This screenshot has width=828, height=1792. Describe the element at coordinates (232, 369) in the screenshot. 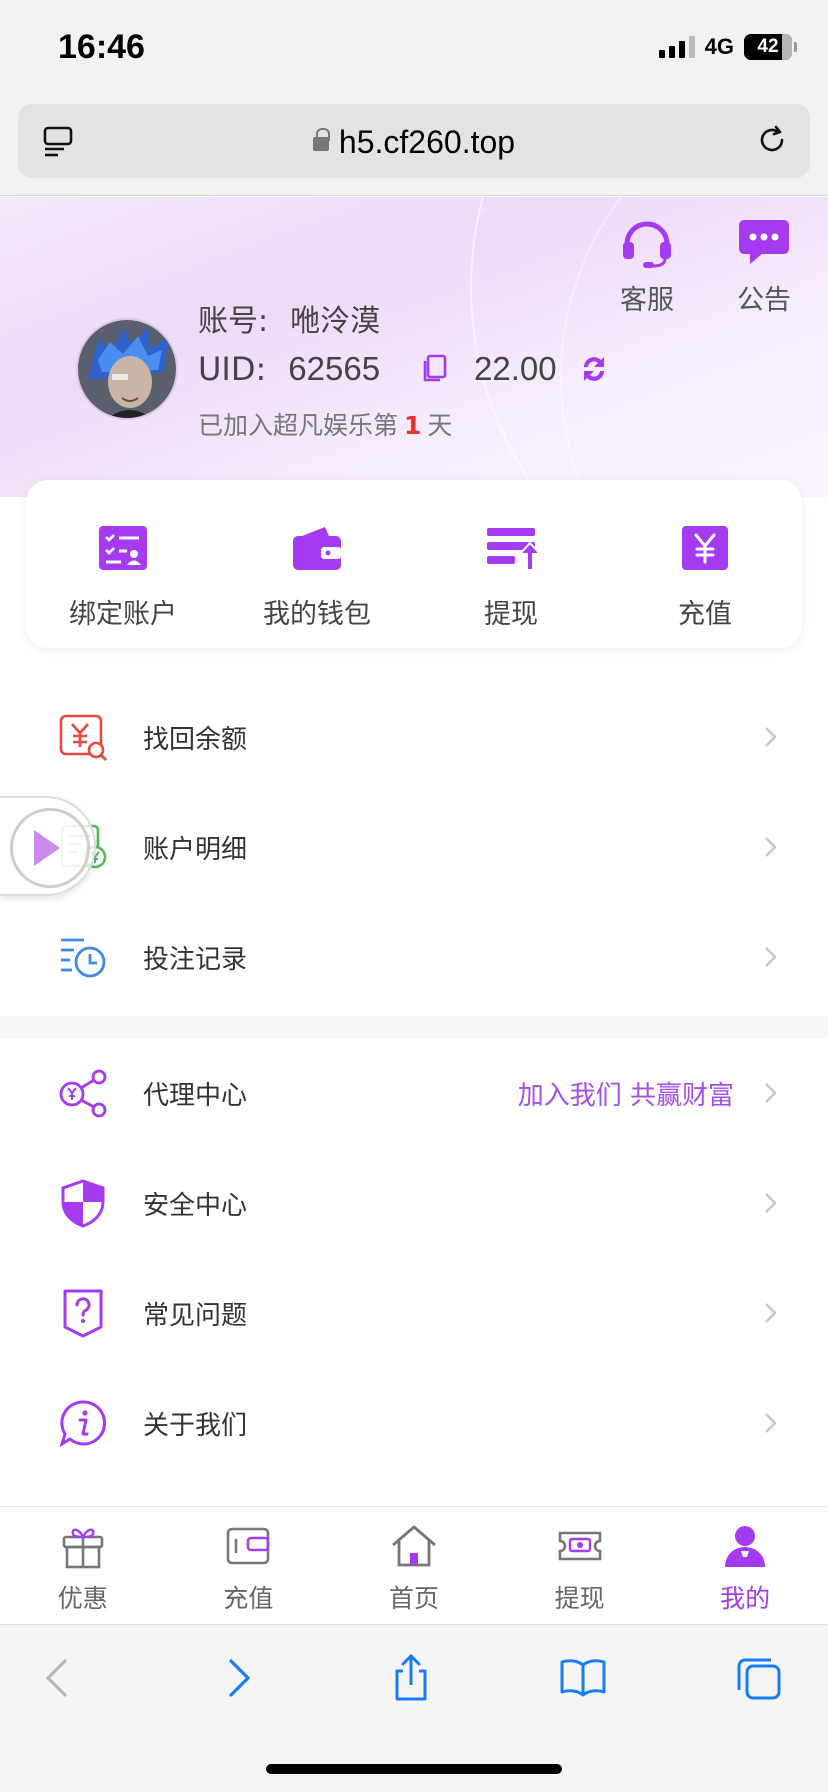

I see `uid-label: UID:` at that location.